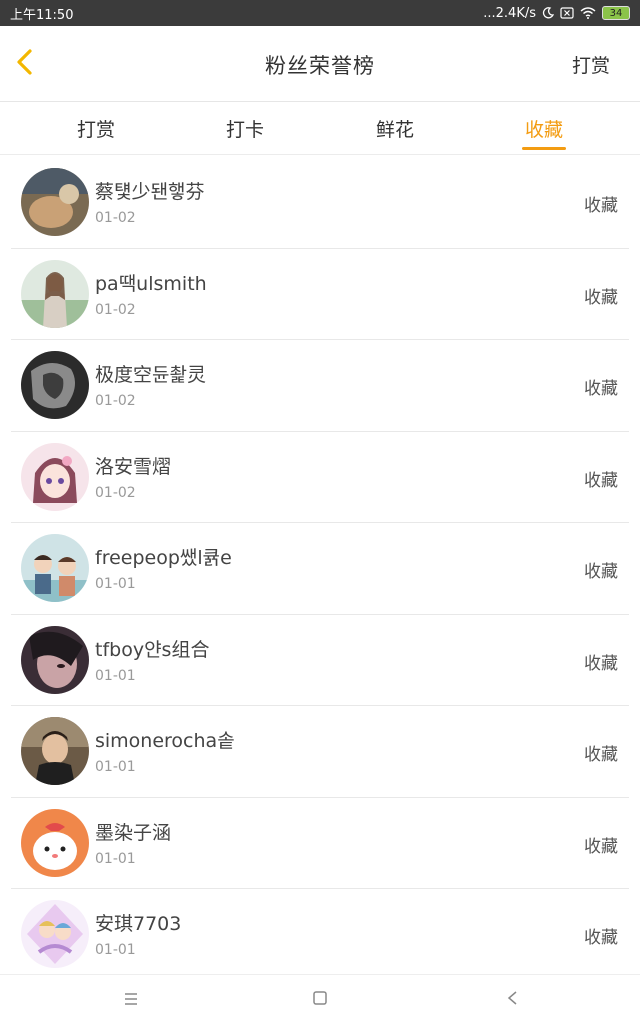 This screenshot has width=640, height=1025. I want to click on tab-favorites: 收藏, so click(544, 128).